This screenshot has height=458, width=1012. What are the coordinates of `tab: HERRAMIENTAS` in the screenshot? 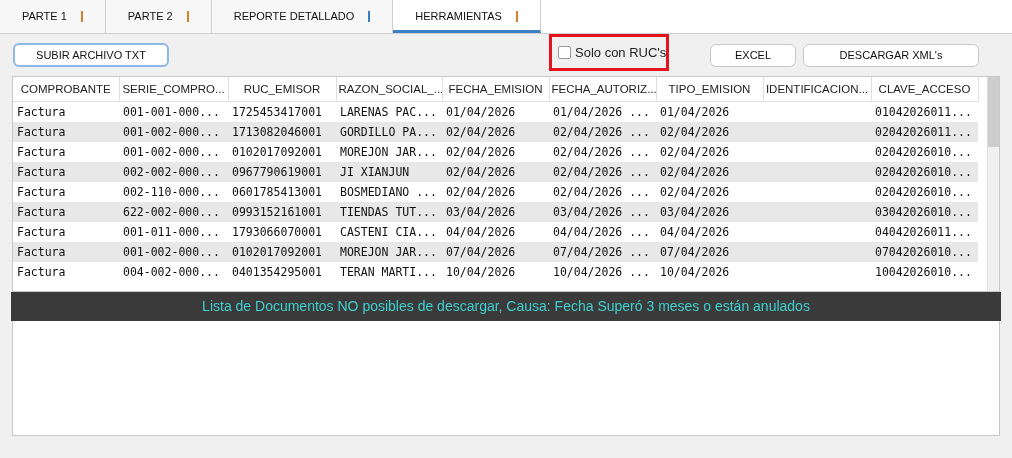 It's located at (467, 16).